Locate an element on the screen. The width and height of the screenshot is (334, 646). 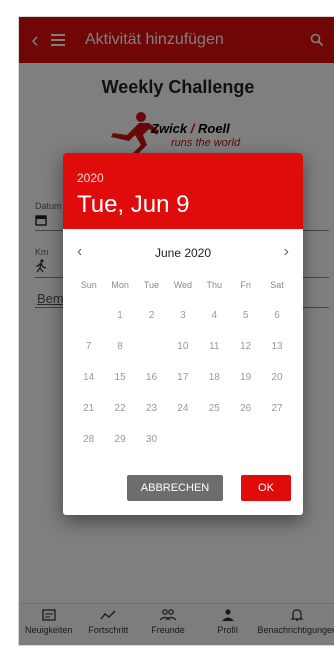
day-number: 28 is located at coordinates (89, 439).